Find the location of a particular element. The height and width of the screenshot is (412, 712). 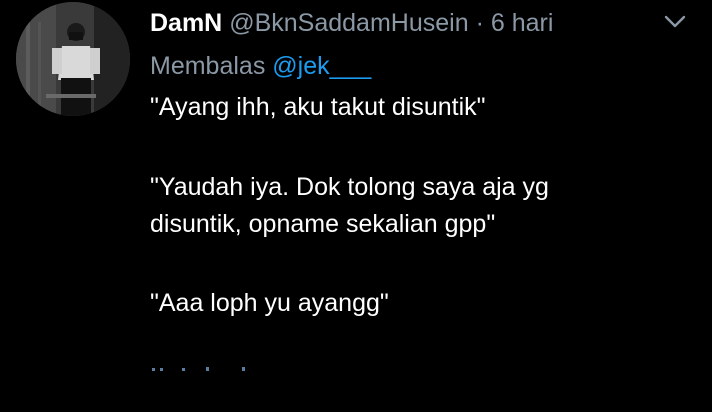

truncated-text-fragment is located at coordinates (198, 369).